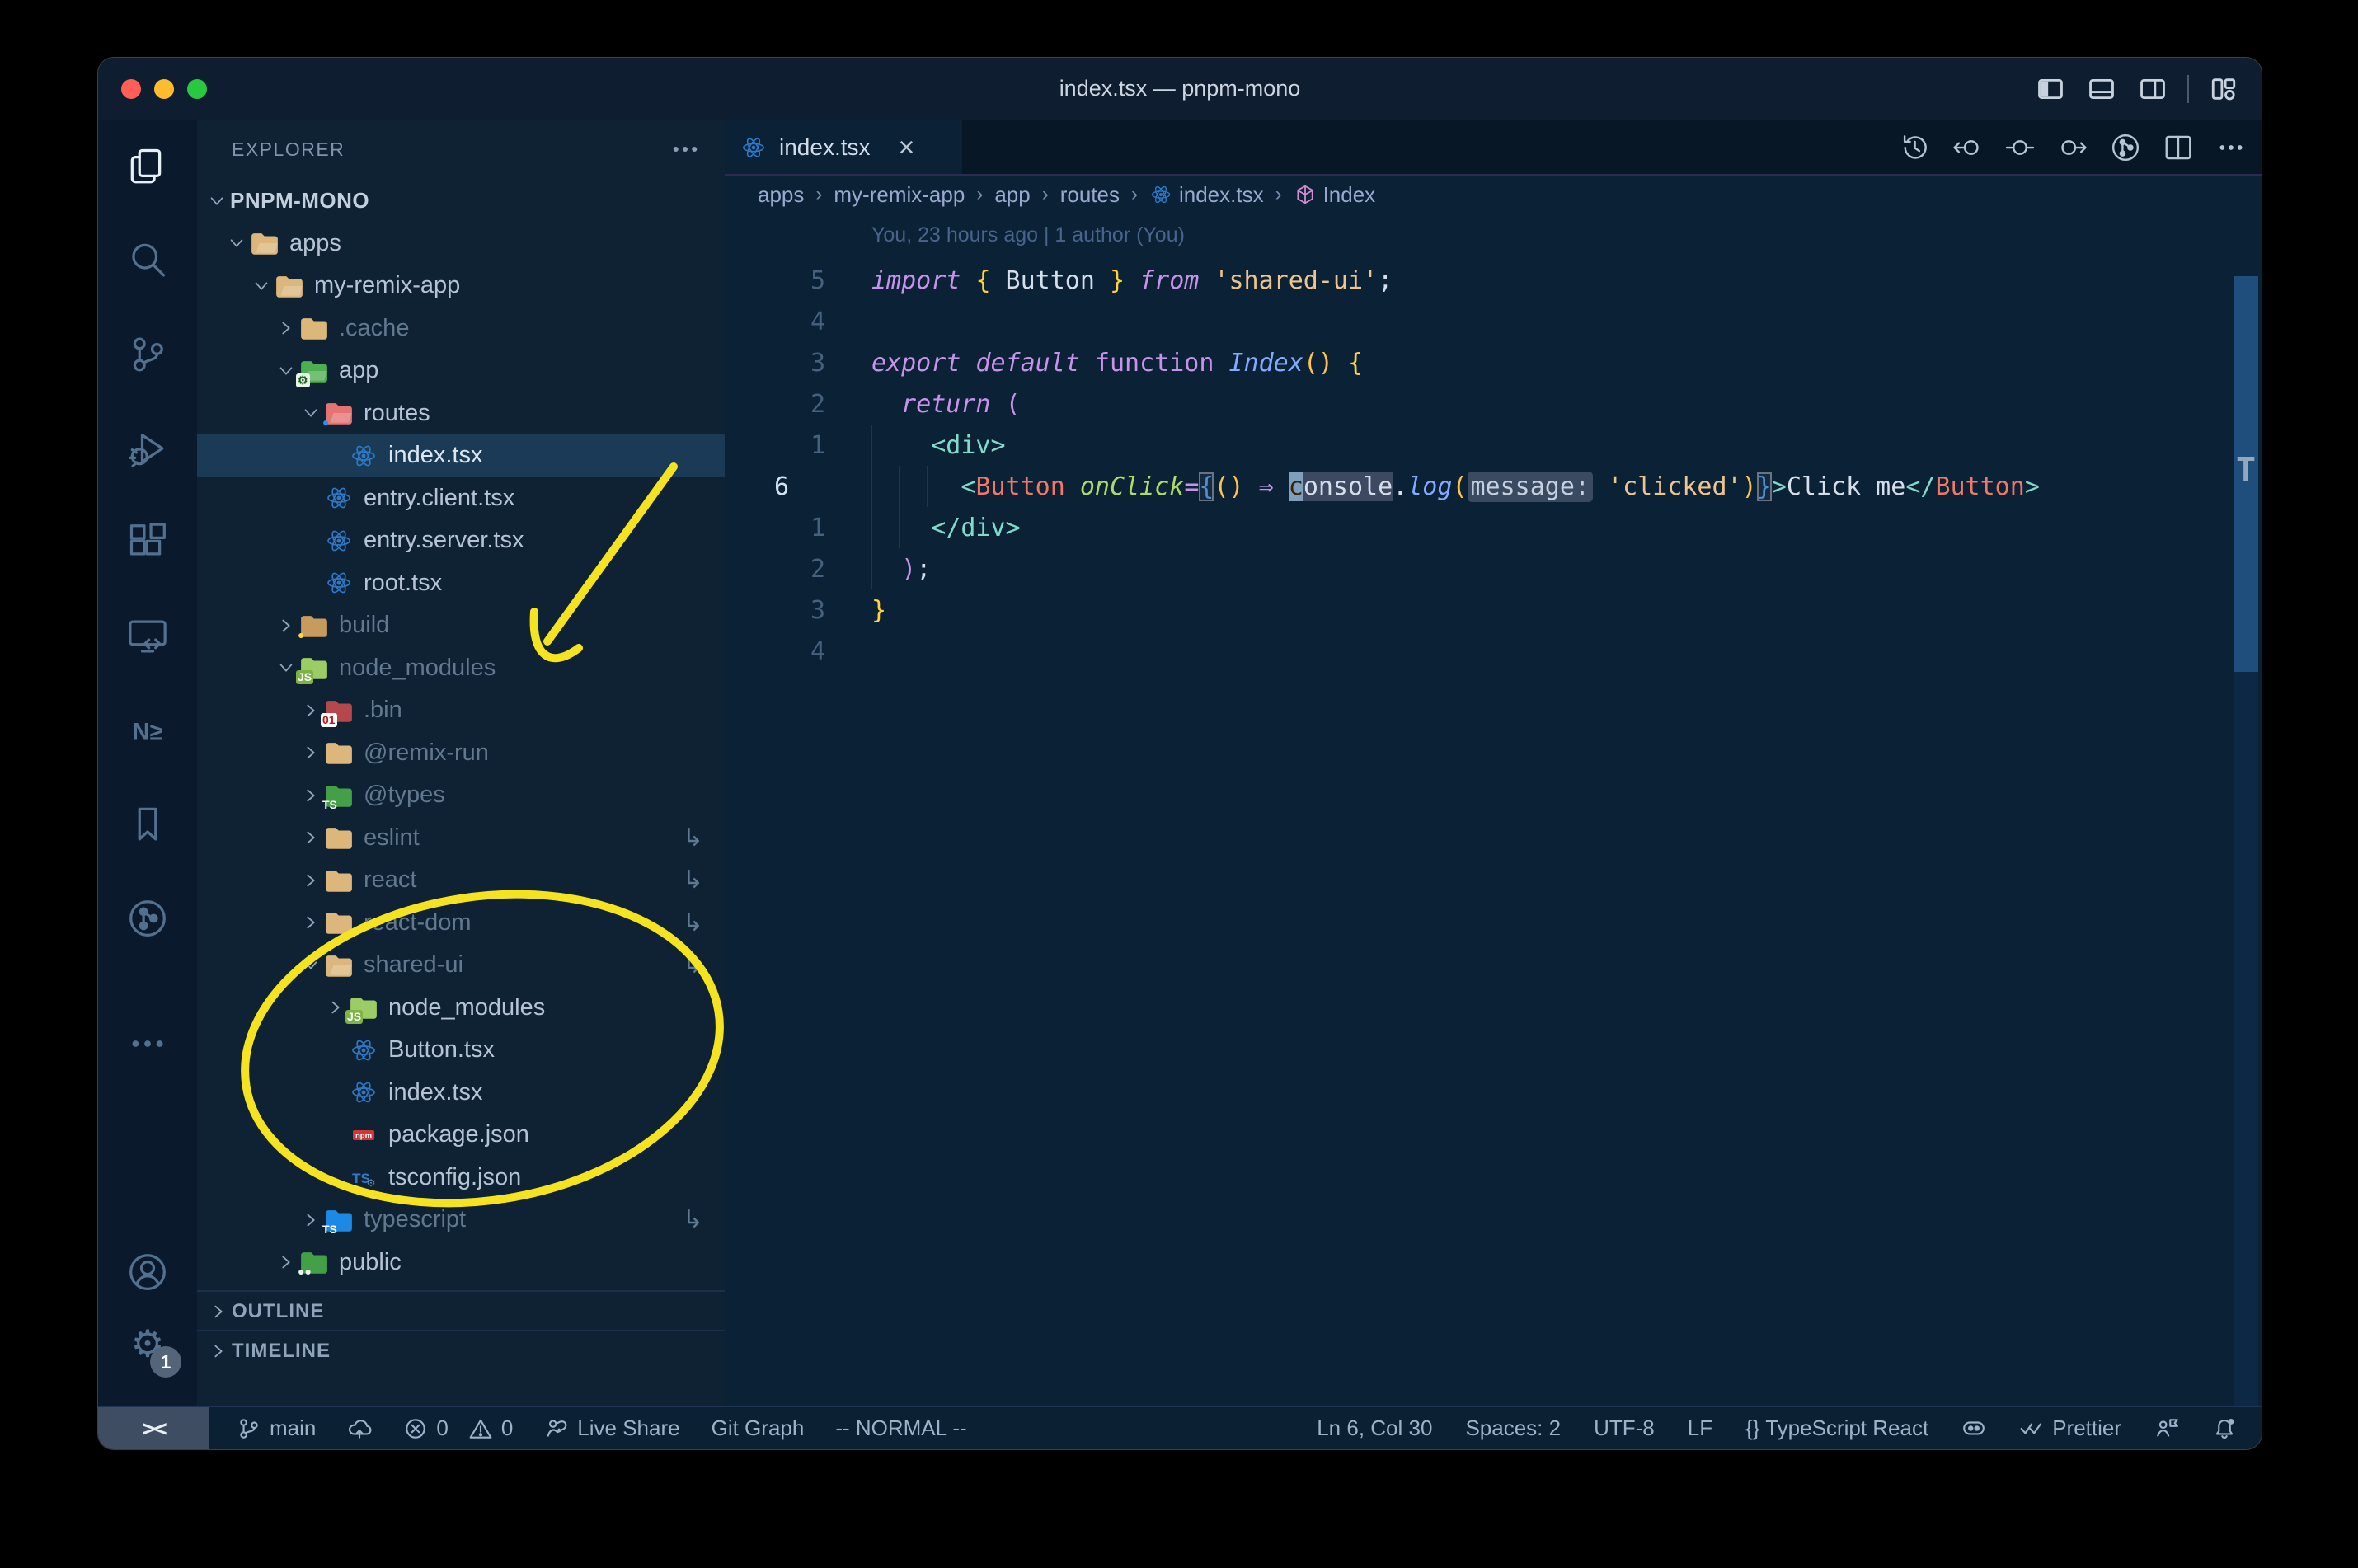 The width and height of the screenshot is (2358, 1568). I want to click on tree-item-apps: apps, so click(461, 244).